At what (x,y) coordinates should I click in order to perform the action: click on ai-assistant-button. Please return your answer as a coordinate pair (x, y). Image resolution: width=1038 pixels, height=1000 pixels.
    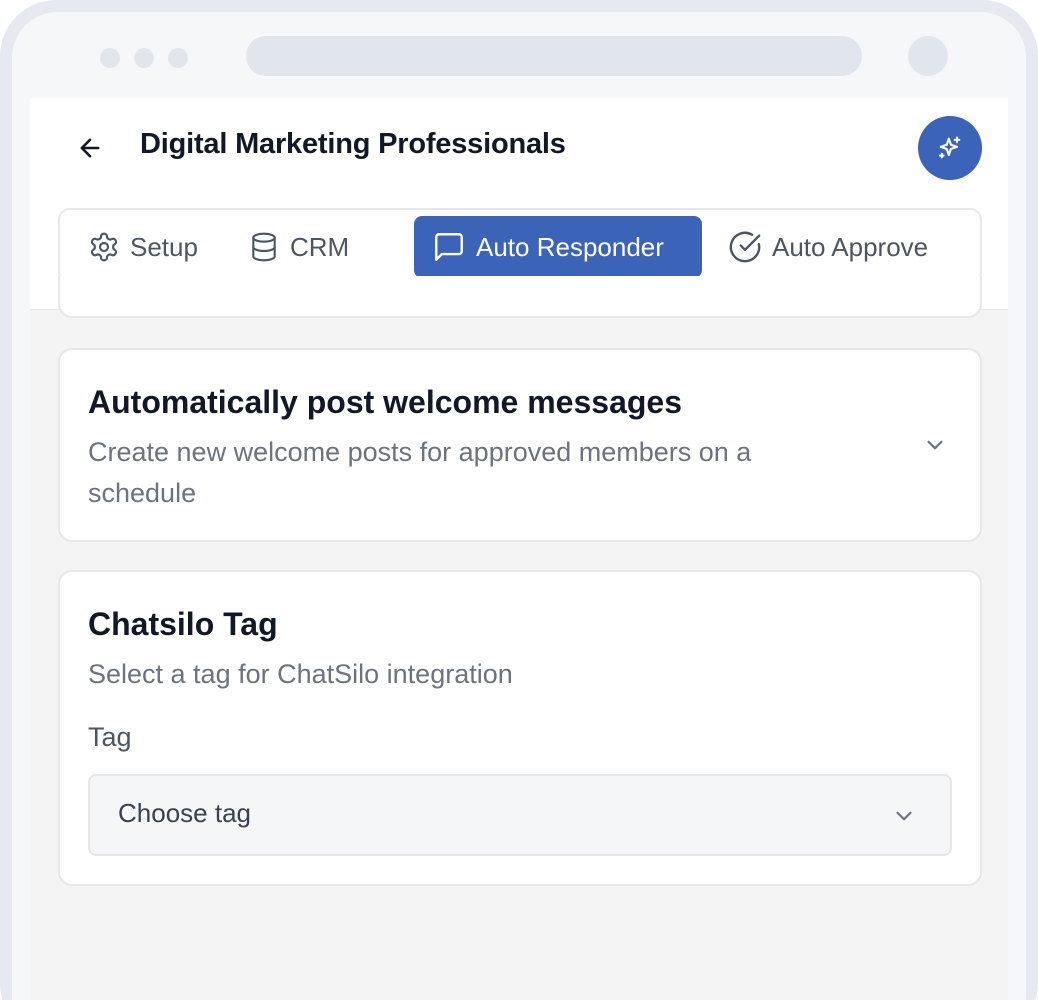
    Looking at the image, I should click on (950, 148).